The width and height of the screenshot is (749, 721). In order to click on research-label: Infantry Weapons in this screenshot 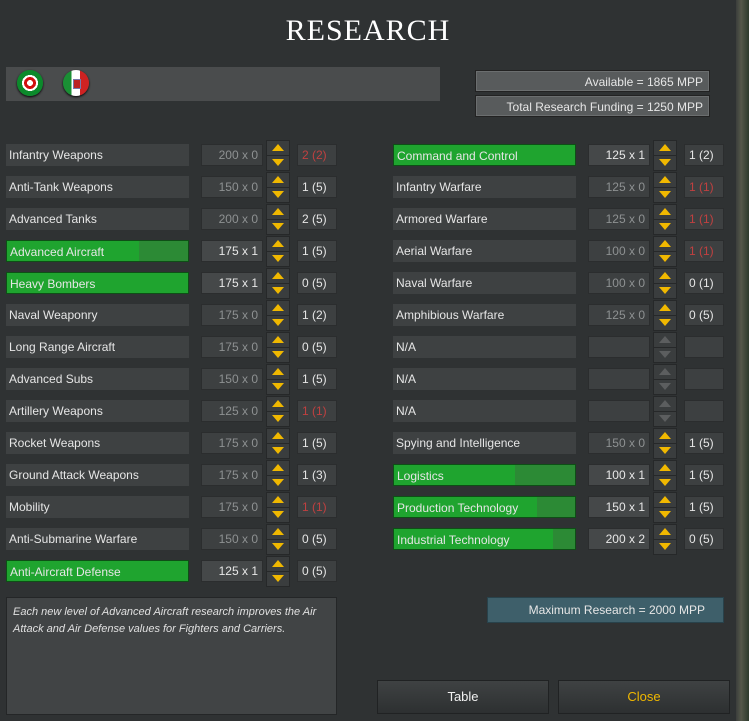, I will do `click(97, 155)`.